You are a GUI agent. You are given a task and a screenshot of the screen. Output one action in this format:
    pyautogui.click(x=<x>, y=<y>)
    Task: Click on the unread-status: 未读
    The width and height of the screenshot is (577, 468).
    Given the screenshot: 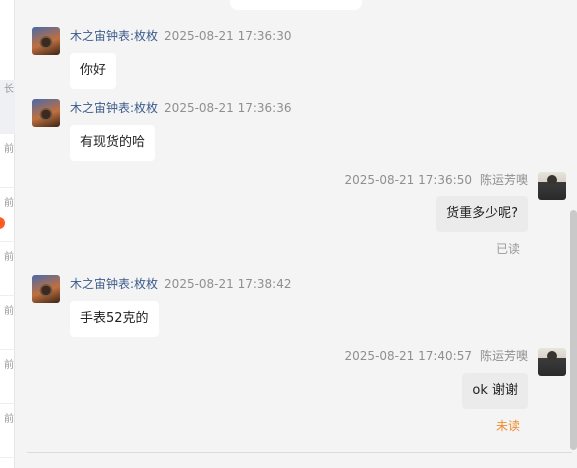 What is the action you would take?
    pyautogui.click(x=507, y=426)
    